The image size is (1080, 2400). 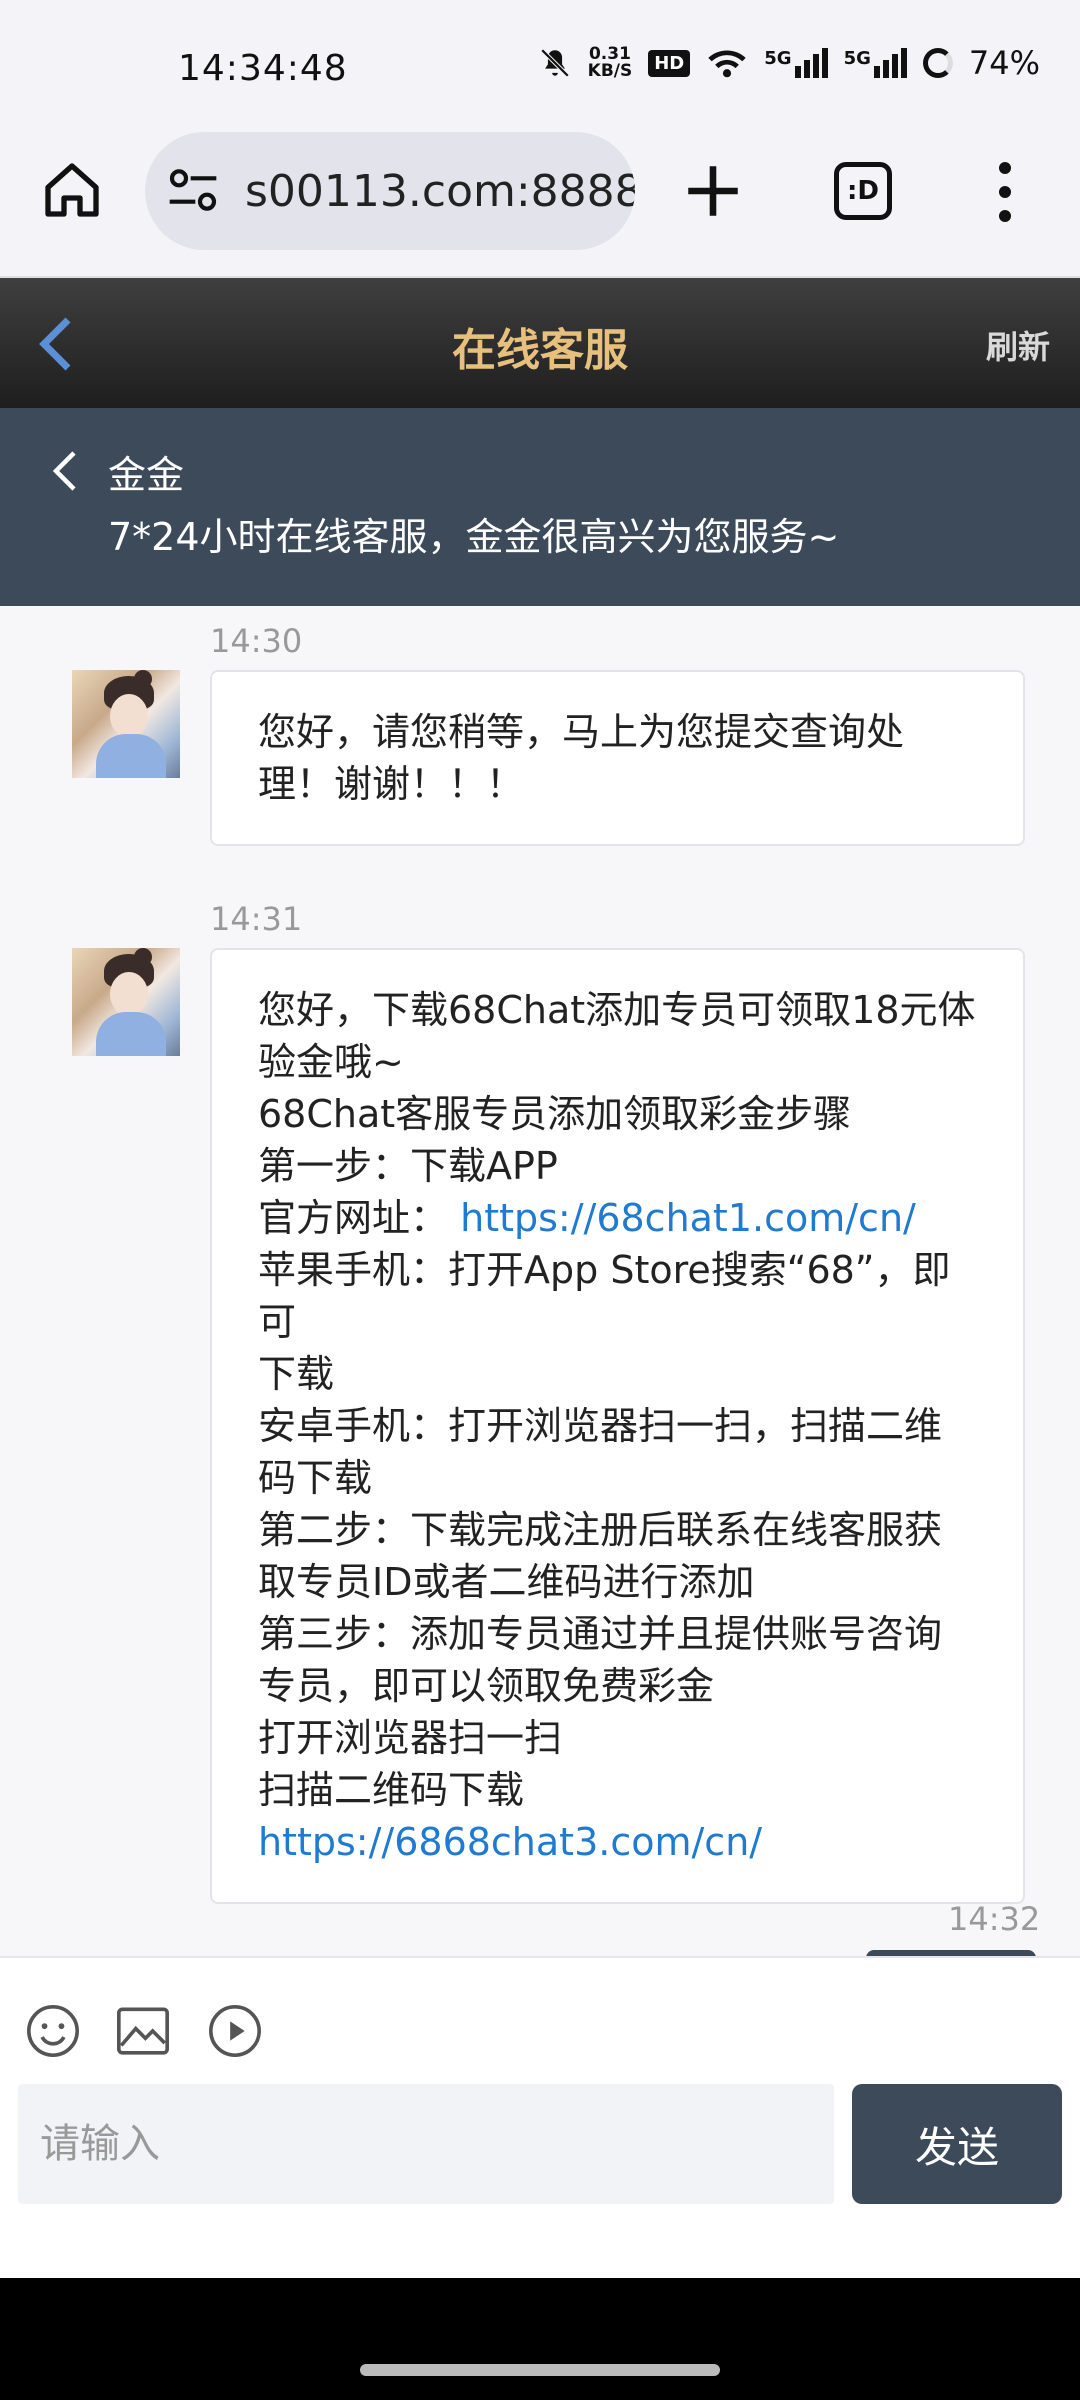 What do you see at coordinates (875, 63) in the screenshot?
I see `signal-5g-icon-2: 5G` at bounding box center [875, 63].